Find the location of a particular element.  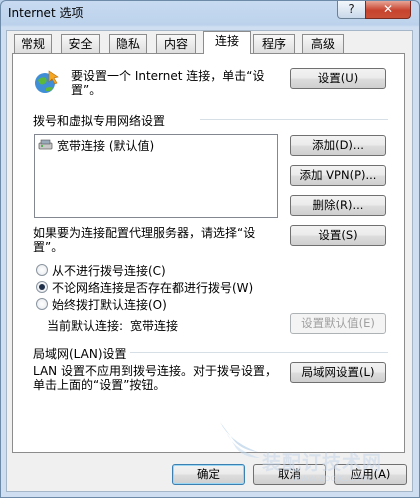

set-default-button: 设置默认值(E) is located at coordinates (338, 323).